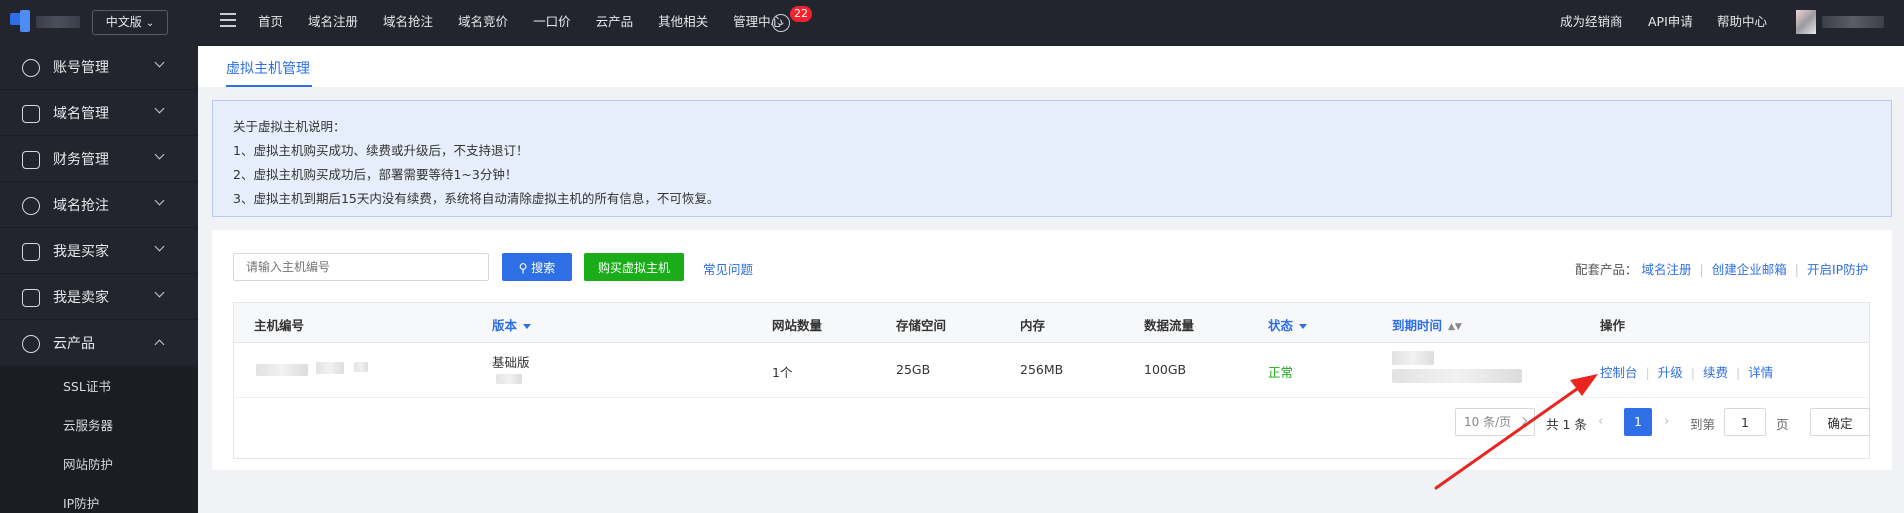 This screenshot has height=513, width=1904. Describe the element at coordinates (1670, 23) in the screenshot. I see `link-api-apply: API申请` at that location.